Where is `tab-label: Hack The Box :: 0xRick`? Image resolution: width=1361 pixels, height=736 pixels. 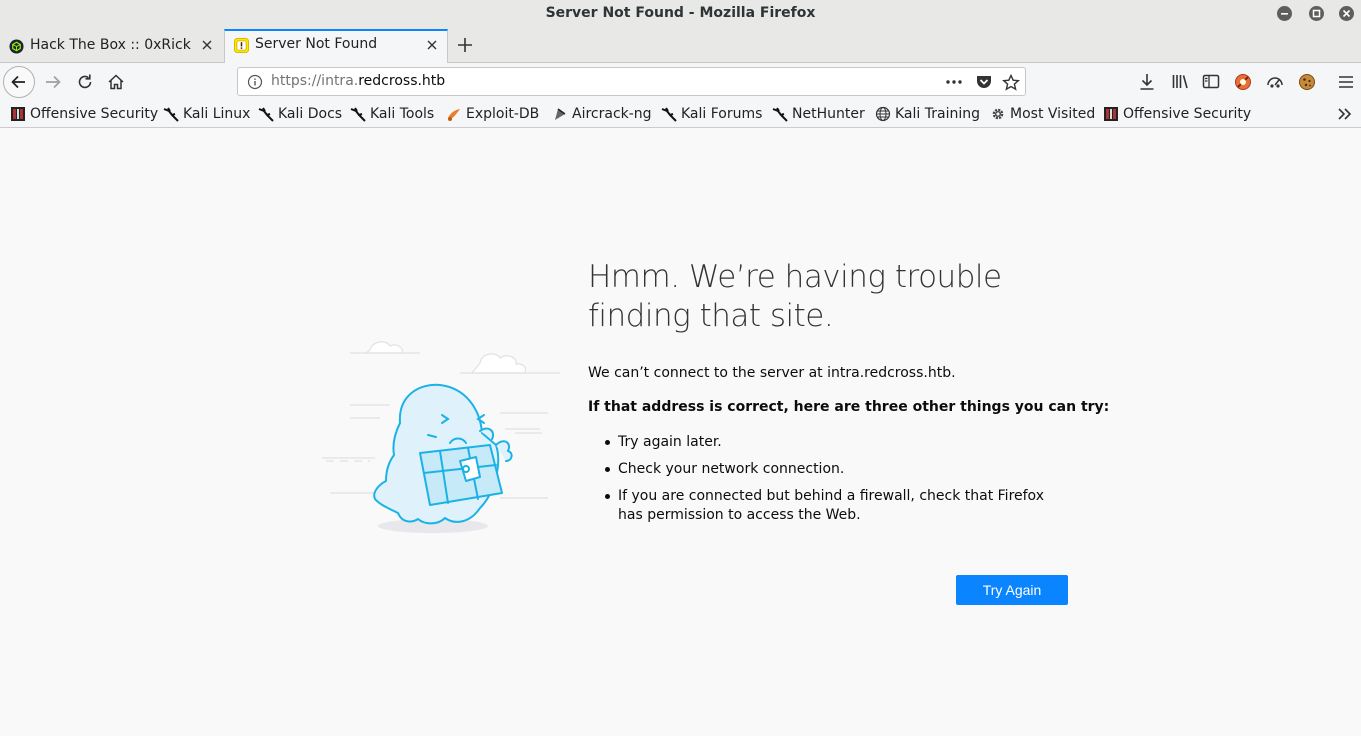
tab-label: Hack The Box :: 0xRick is located at coordinates (110, 45).